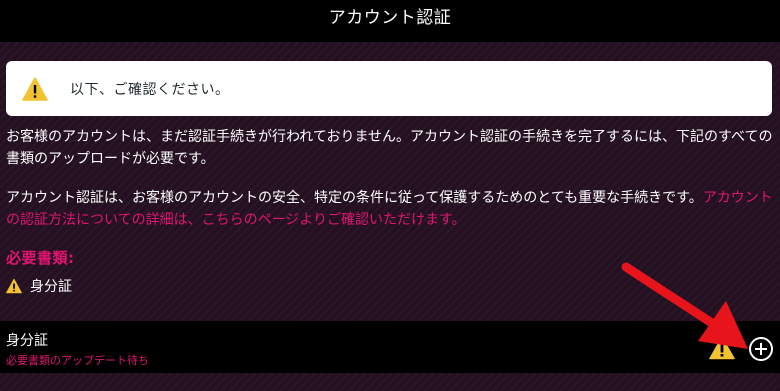 The image size is (780, 391). What do you see at coordinates (390, 18) in the screenshot?
I see `page-title: アカウント認証` at bounding box center [390, 18].